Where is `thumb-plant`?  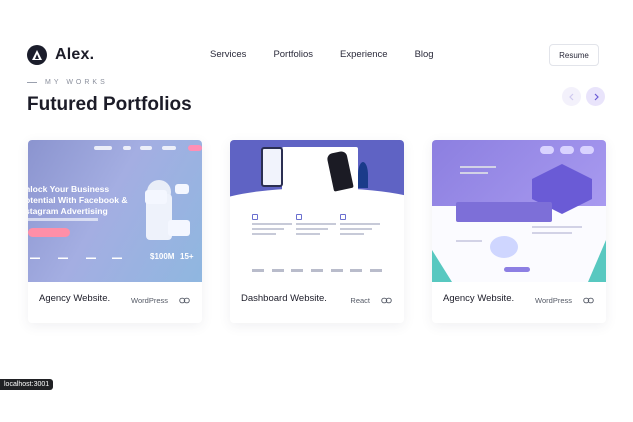 thumb-plant is located at coordinates (363, 175).